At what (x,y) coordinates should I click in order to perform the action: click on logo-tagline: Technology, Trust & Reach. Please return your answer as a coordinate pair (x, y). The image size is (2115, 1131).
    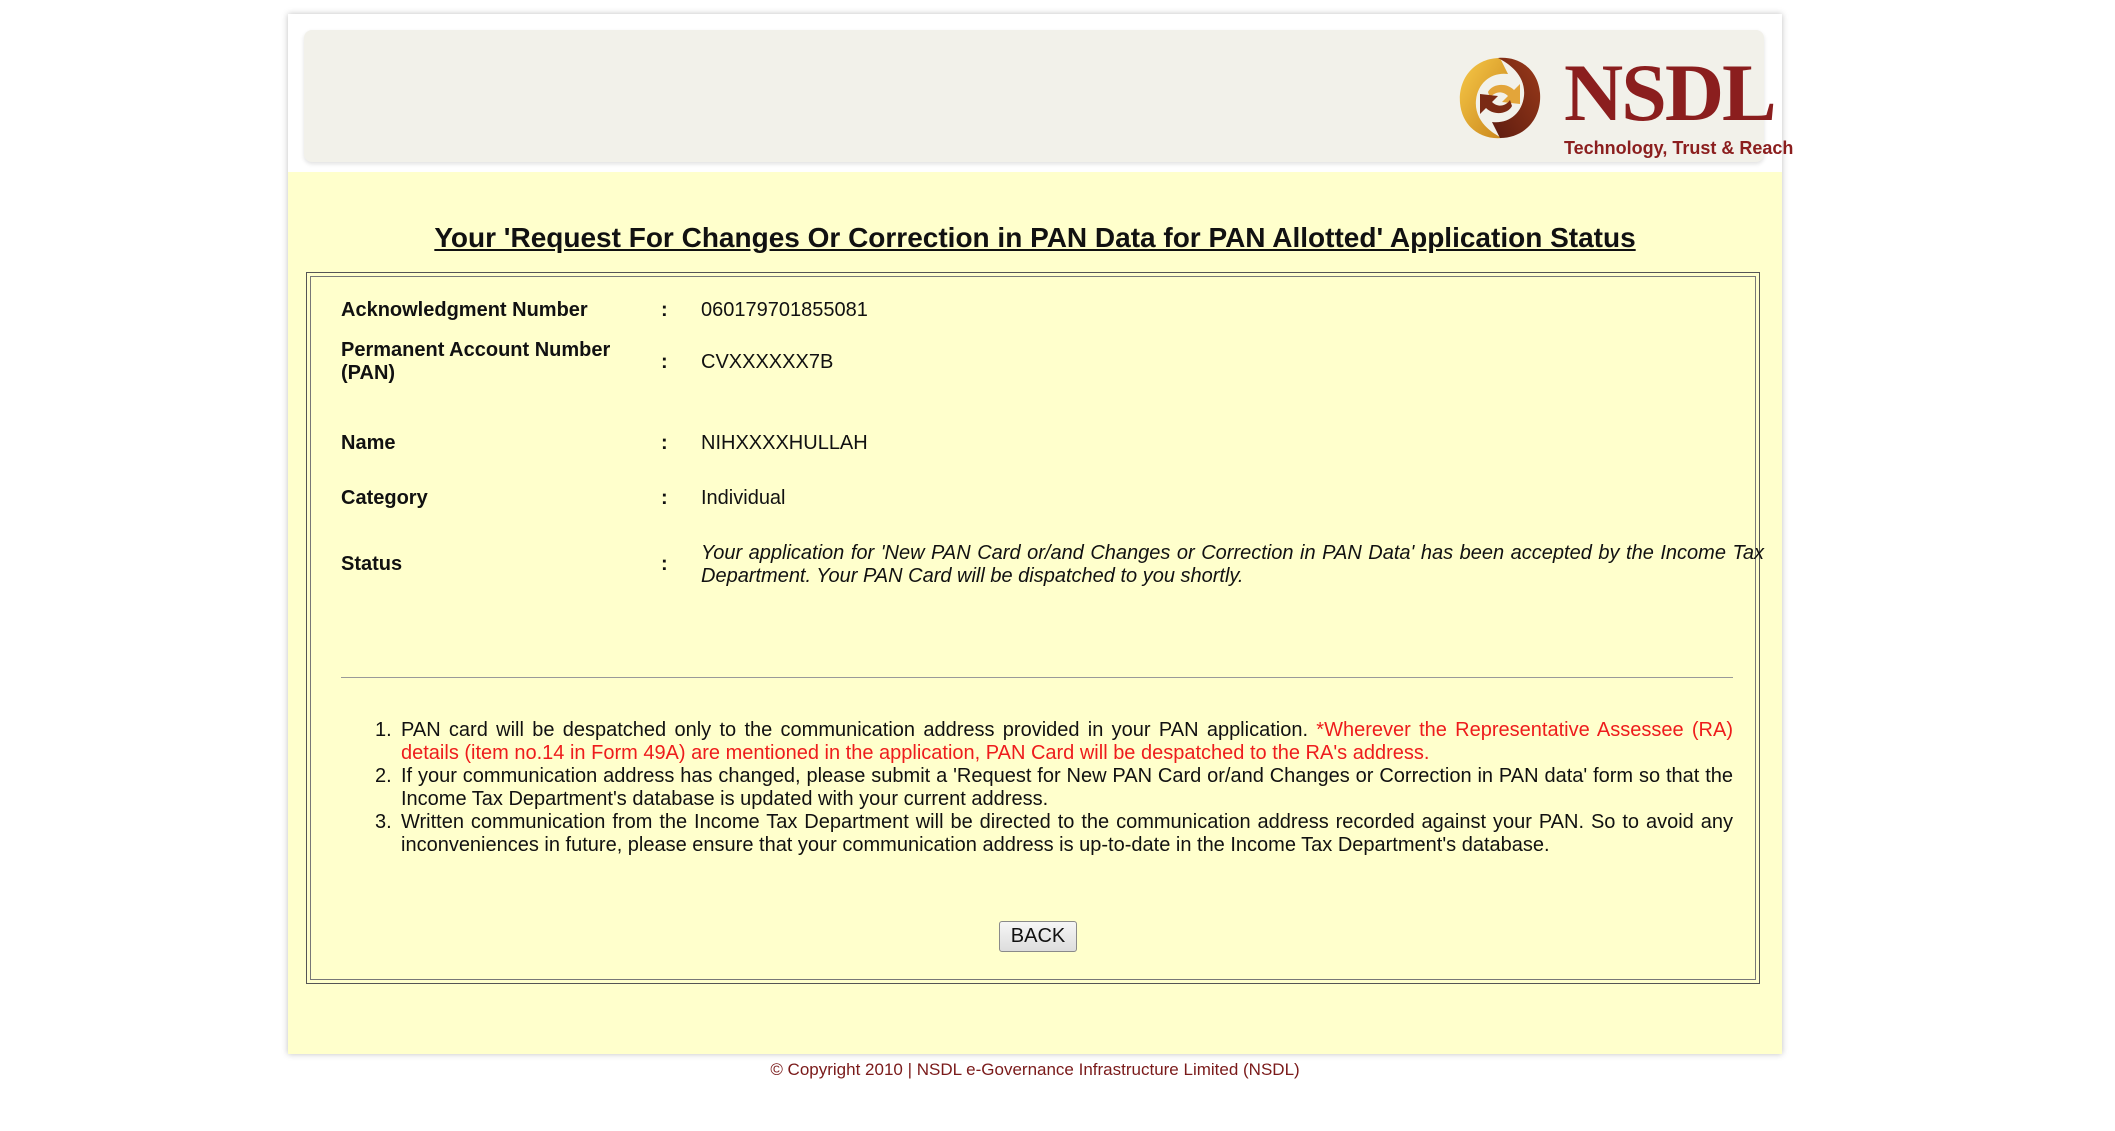
    Looking at the image, I should click on (1679, 148).